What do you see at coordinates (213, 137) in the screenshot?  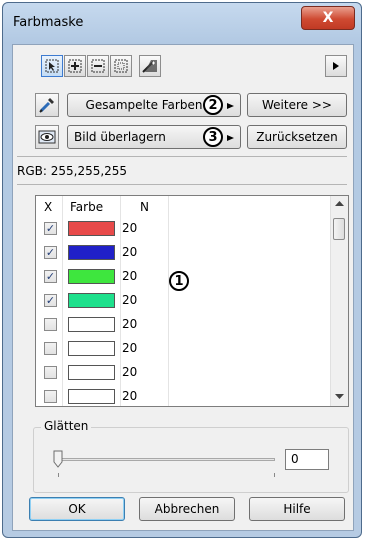 I see `callout-3: 3` at bounding box center [213, 137].